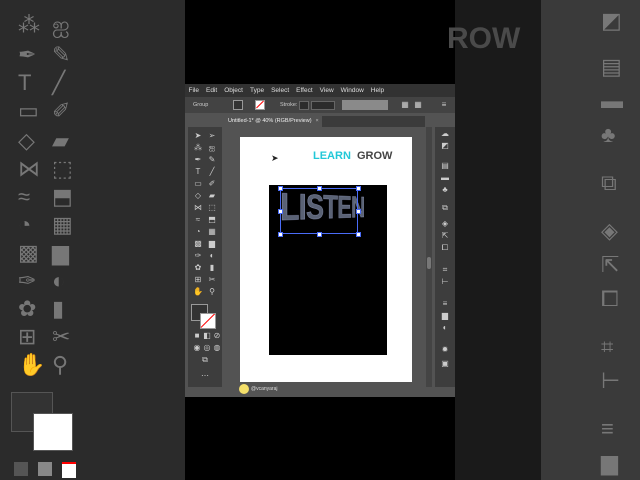  I want to click on learn-text: LEARN, so click(332, 156).